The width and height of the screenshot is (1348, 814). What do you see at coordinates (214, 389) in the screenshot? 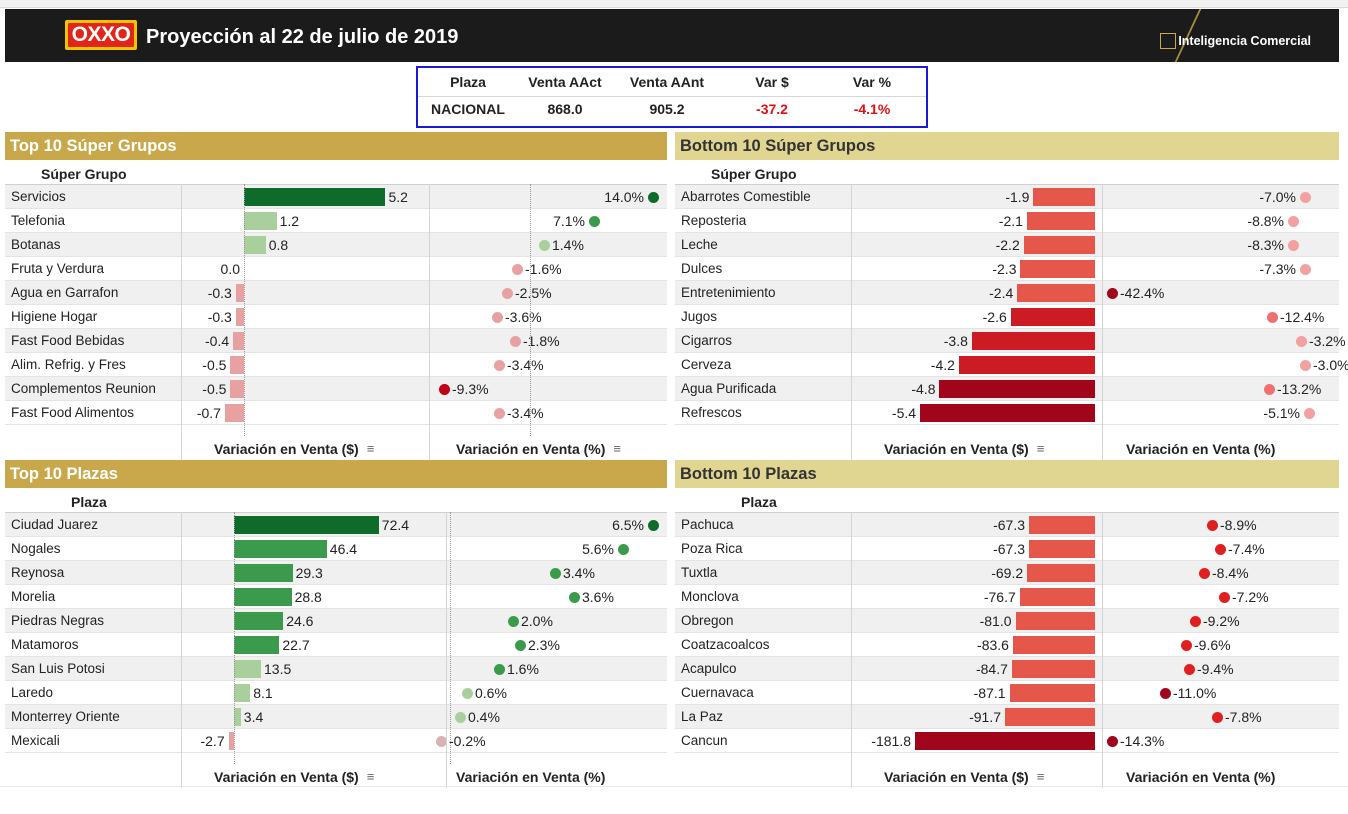
I see `abs-variation-label: -0.5` at bounding box center [214, 389].